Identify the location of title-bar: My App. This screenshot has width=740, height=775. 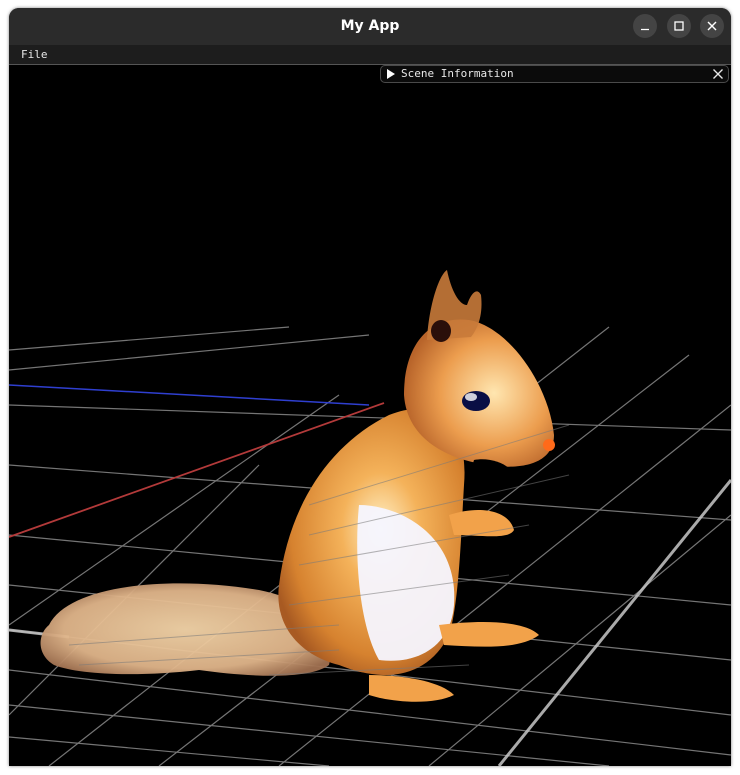
(370, 26).